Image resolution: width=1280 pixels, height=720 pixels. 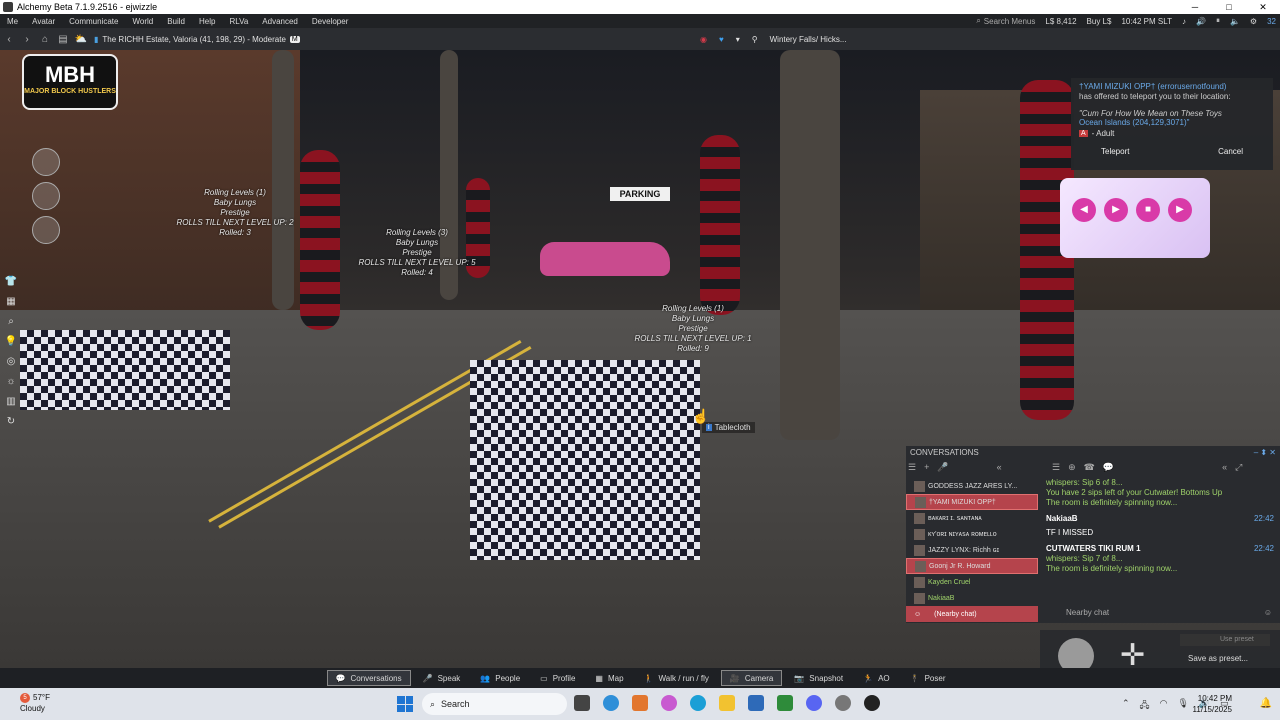 What do you see at coordinates (912, 469) in the screenshot?
I see `options-icon: ☰` at bounding box center [912, 469].